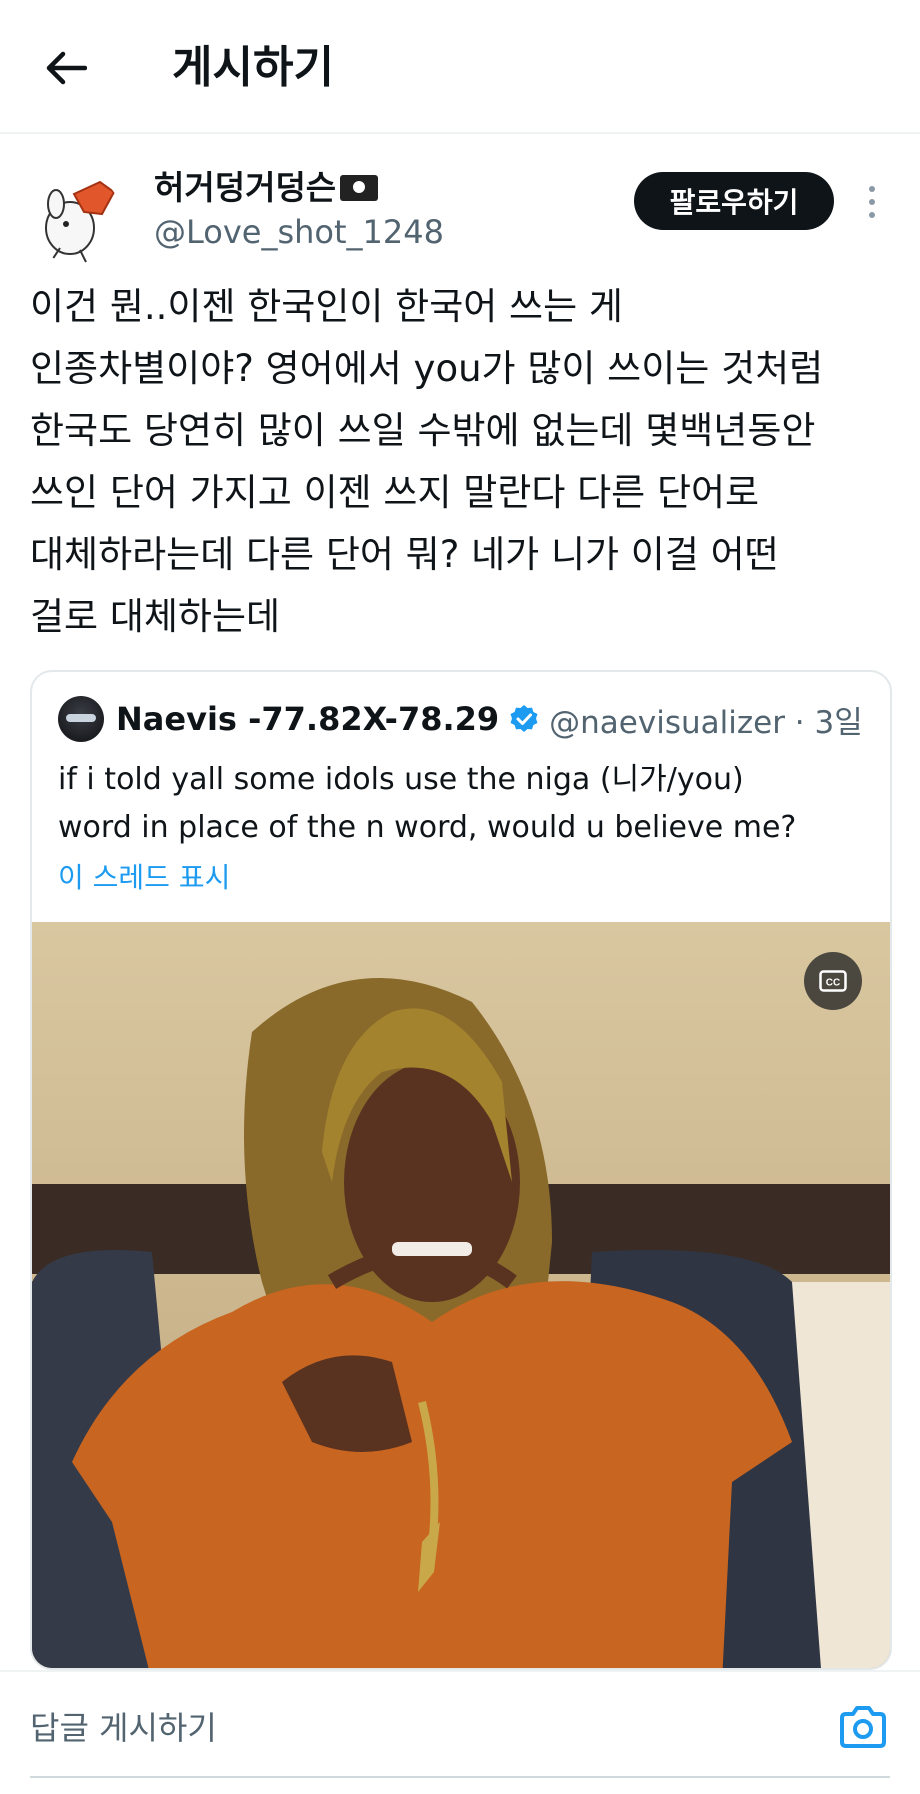  I want to click on author-name-text: 허거덩거덩슨, so click(245, 187).